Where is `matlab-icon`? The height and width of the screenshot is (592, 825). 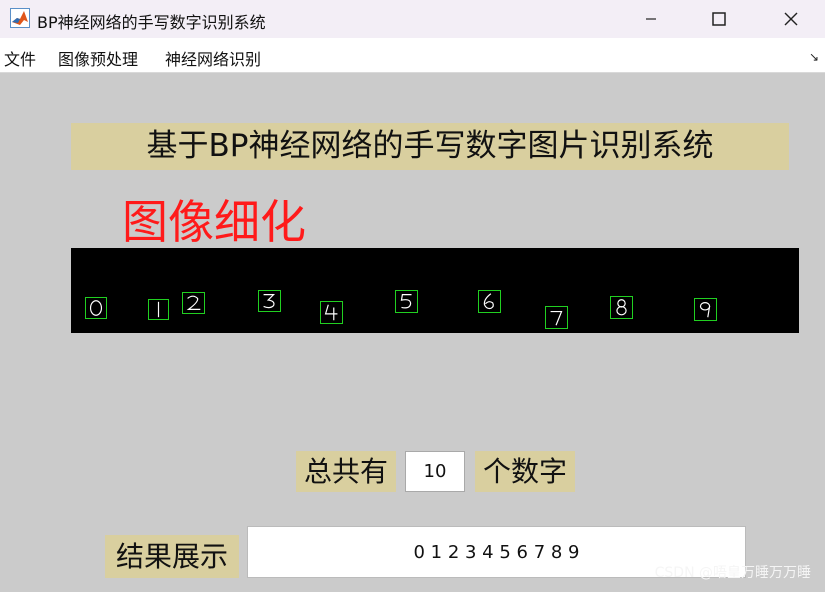
matlab-icon is located at coordinates (20, 18).